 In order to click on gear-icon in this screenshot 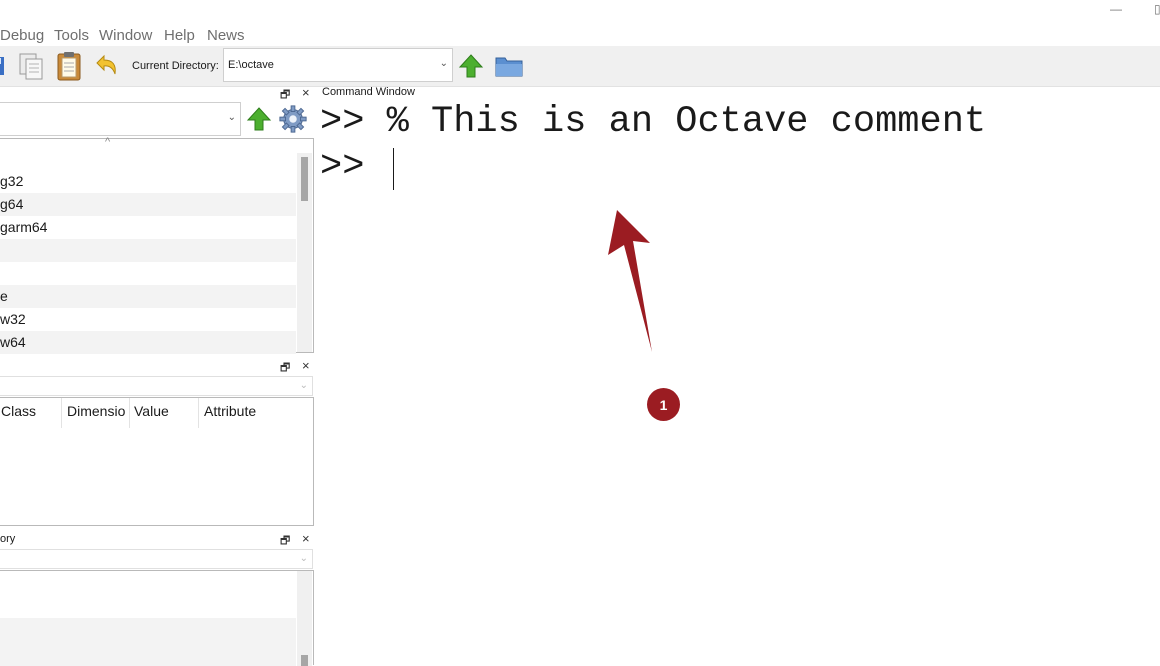, I will do `click(293, 119)`.